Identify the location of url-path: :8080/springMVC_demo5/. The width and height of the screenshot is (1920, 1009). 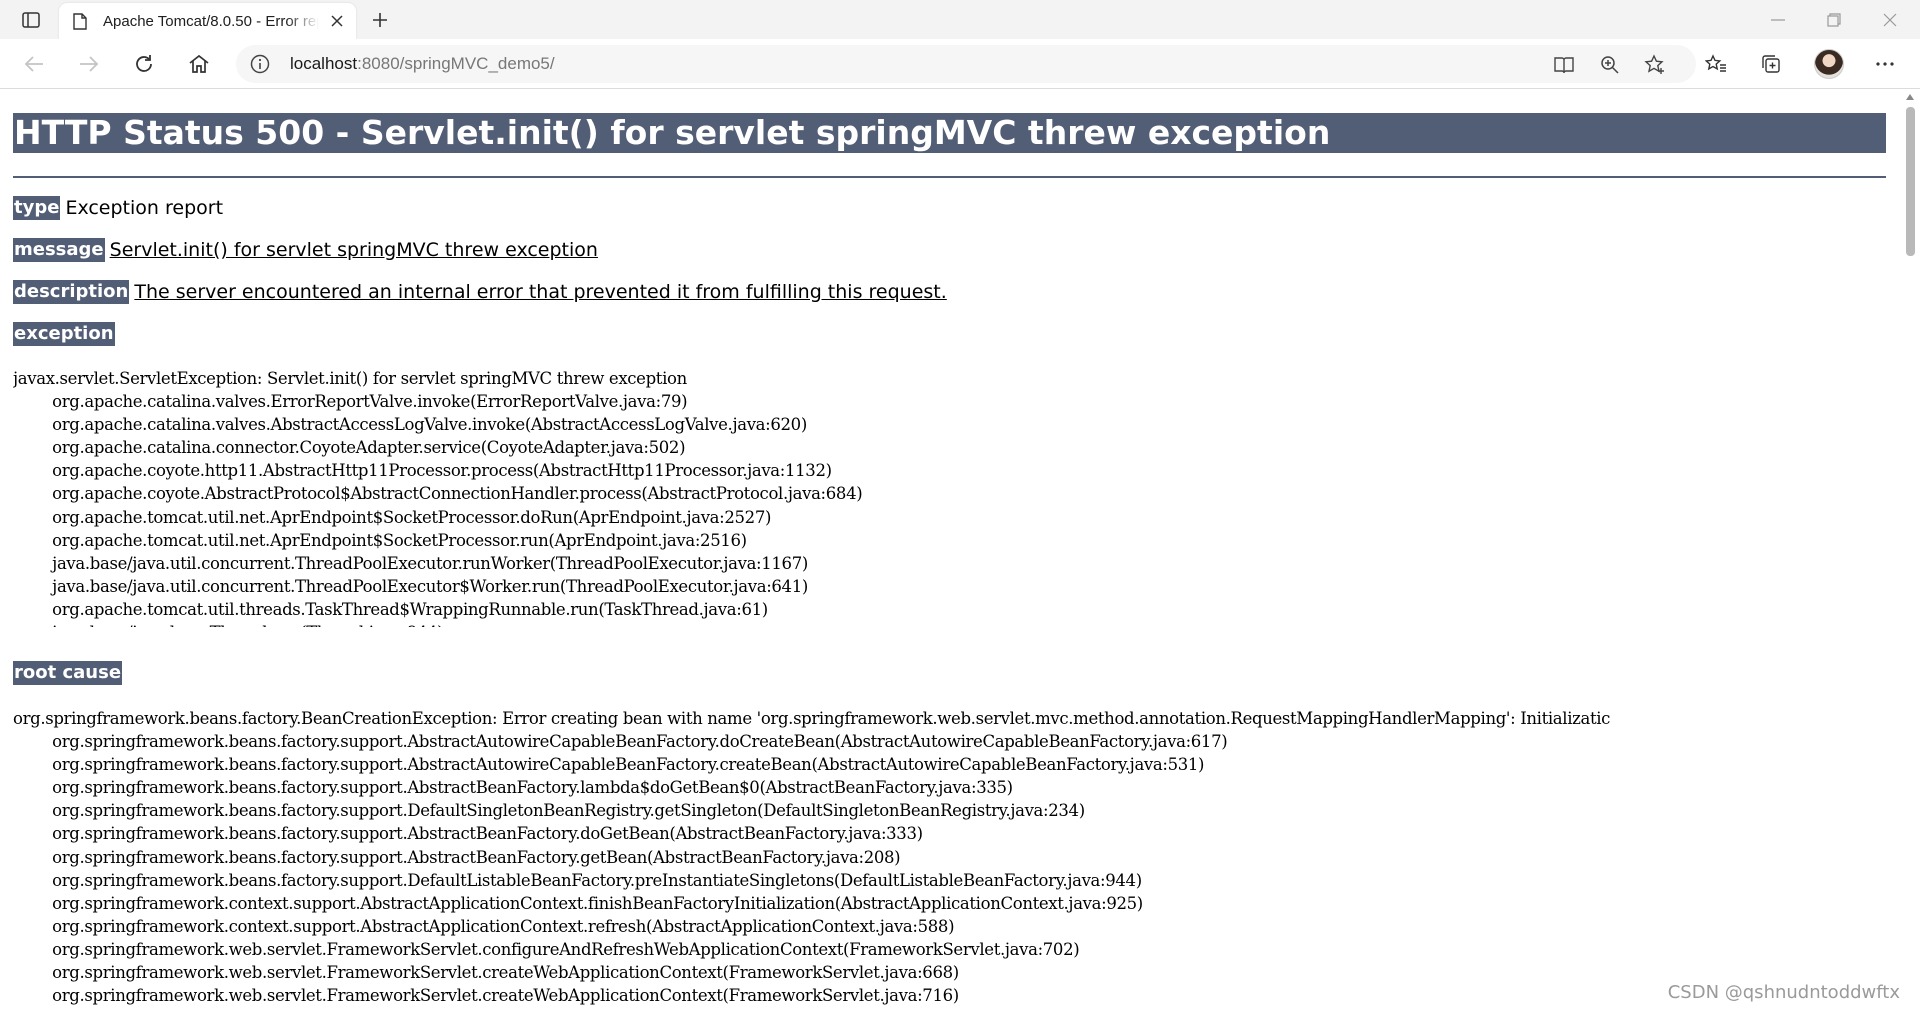
(456, 63).